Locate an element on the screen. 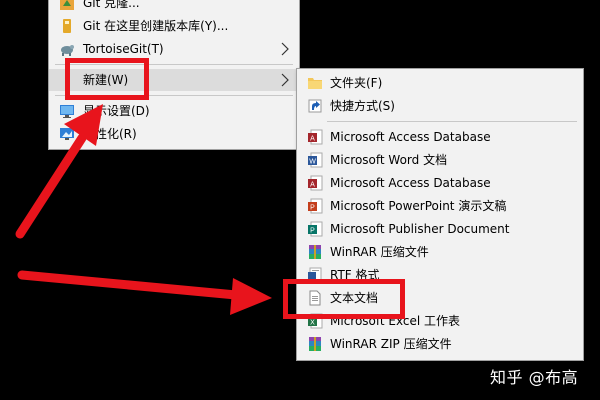 This screenshot has height=400, width=600. arrow-up-icon is located at coordinates (59, 171).